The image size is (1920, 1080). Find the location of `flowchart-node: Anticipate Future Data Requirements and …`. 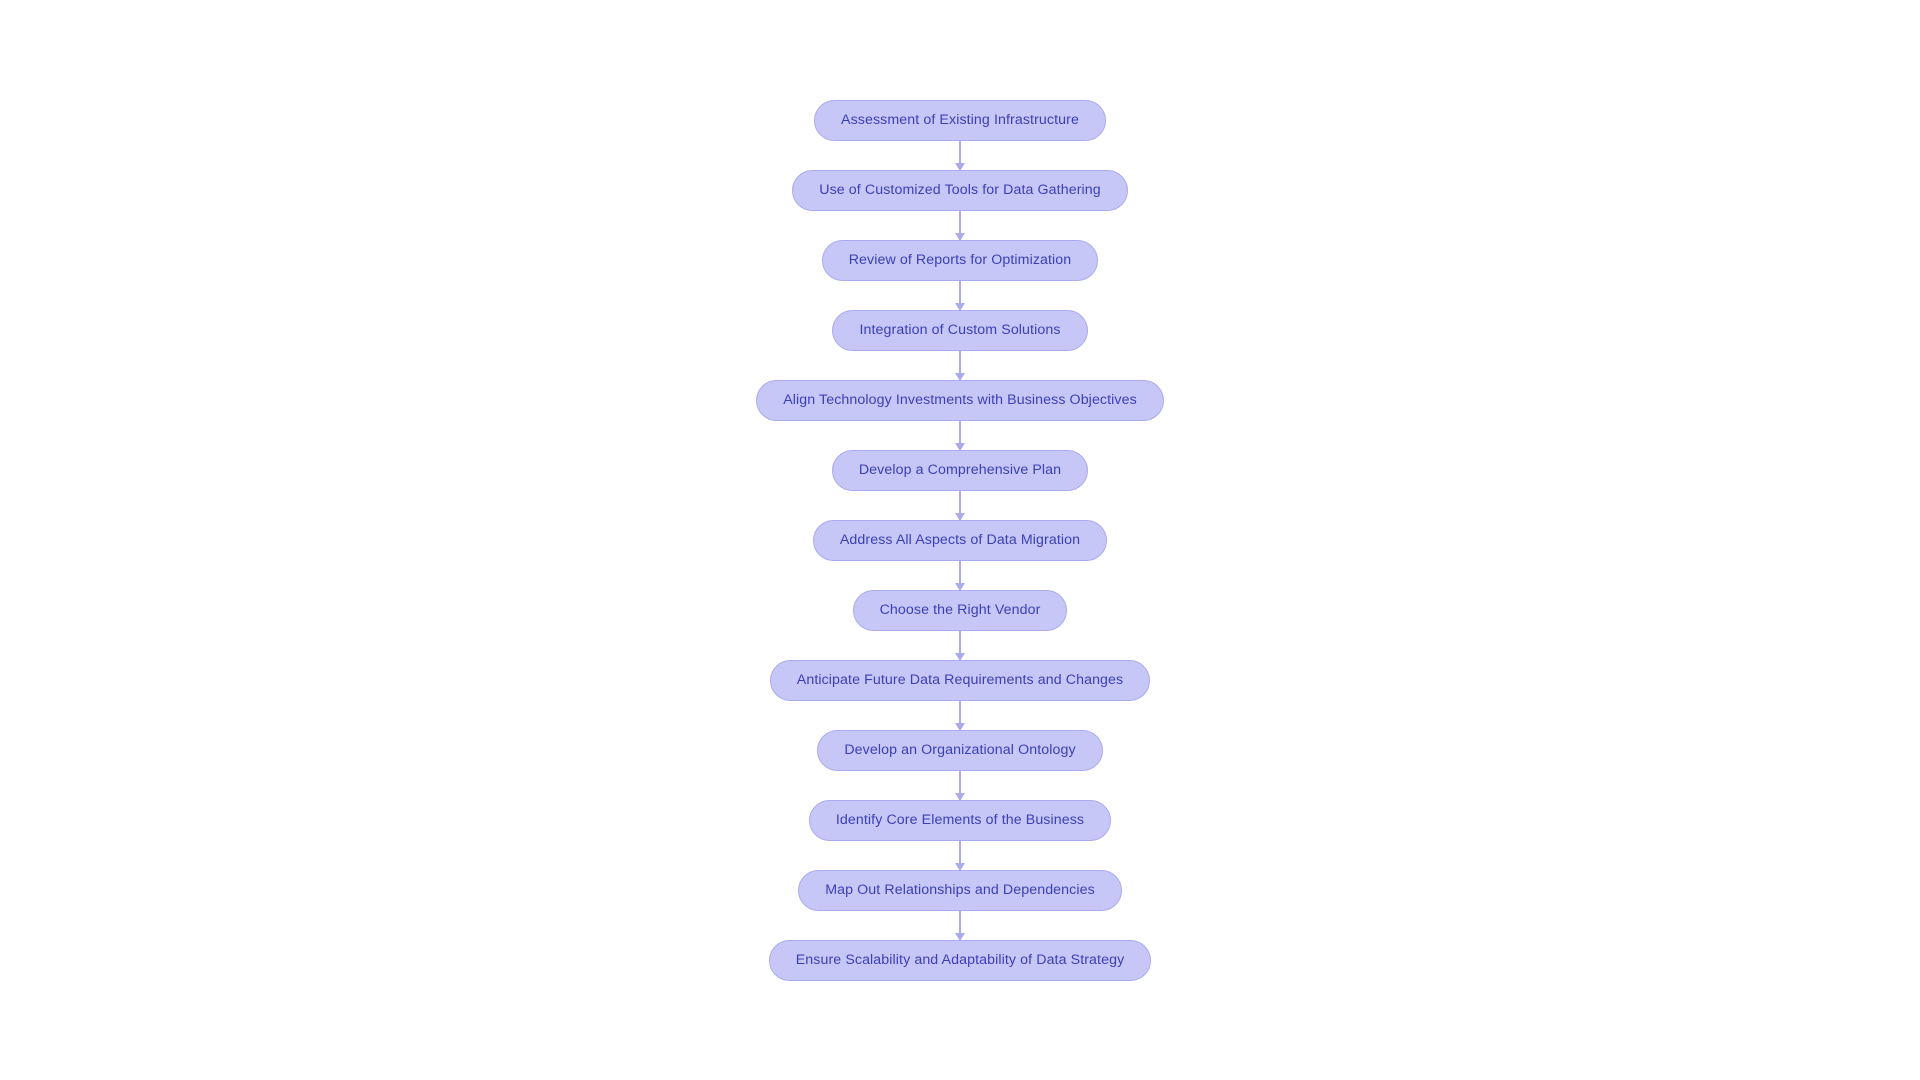

flowchart-node: Anticipate Future Data Requirements and … is located at coordinates (960, 680).